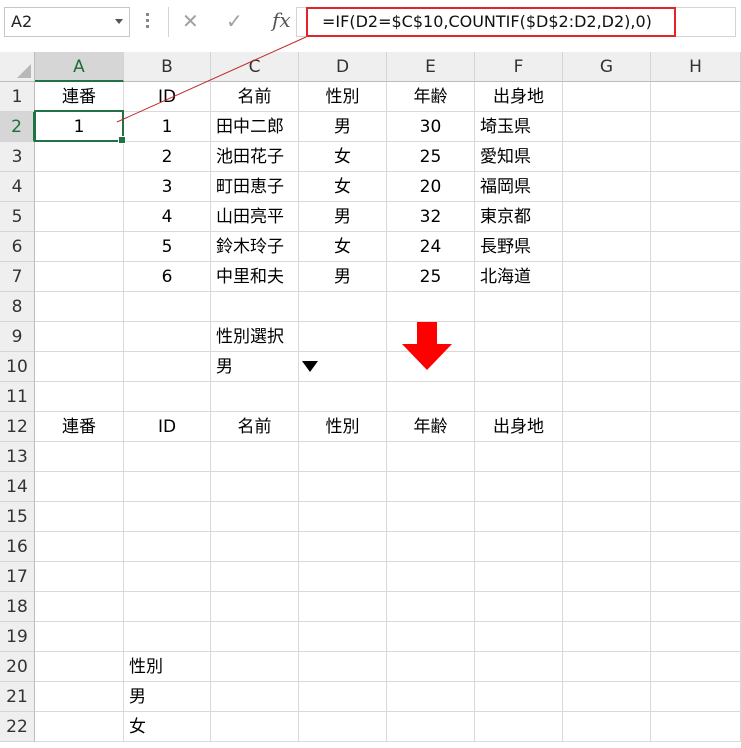 This screenshot has height=748, width=741. What do you see at coordinates (431, 127) in the screenshot?
I see `cell-E2: 30` at bounding box center [431, 127].